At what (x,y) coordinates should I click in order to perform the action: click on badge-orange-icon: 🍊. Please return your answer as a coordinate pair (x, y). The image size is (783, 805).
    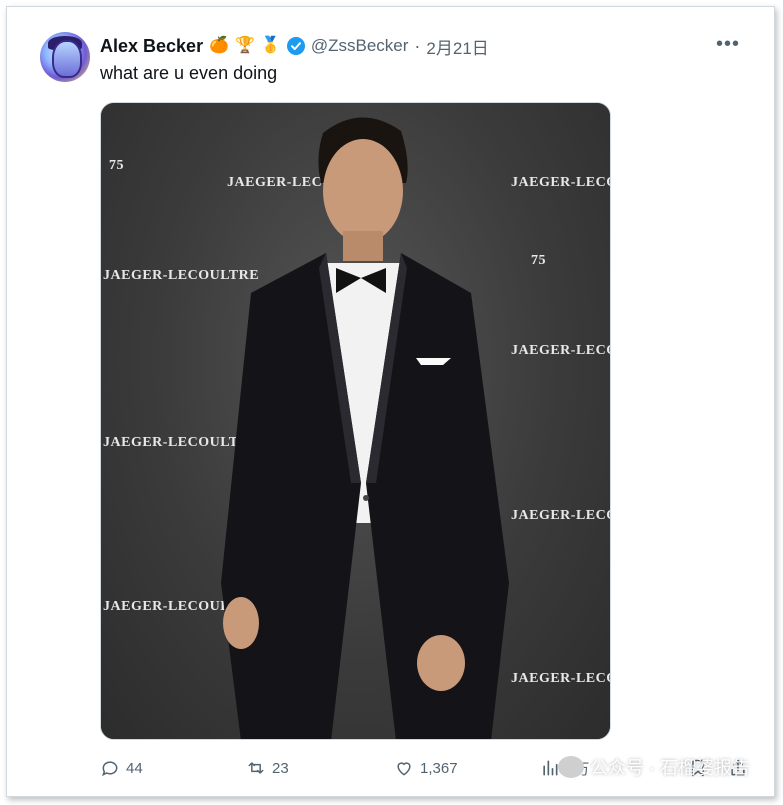
    Looking at the image, I should click on (219, 45).